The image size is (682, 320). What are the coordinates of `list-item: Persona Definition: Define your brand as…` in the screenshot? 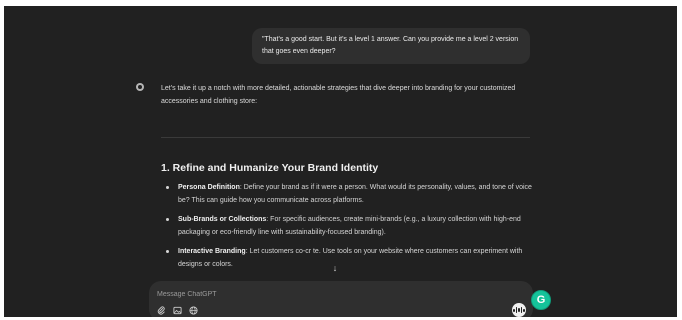 It's located at (351, 194).